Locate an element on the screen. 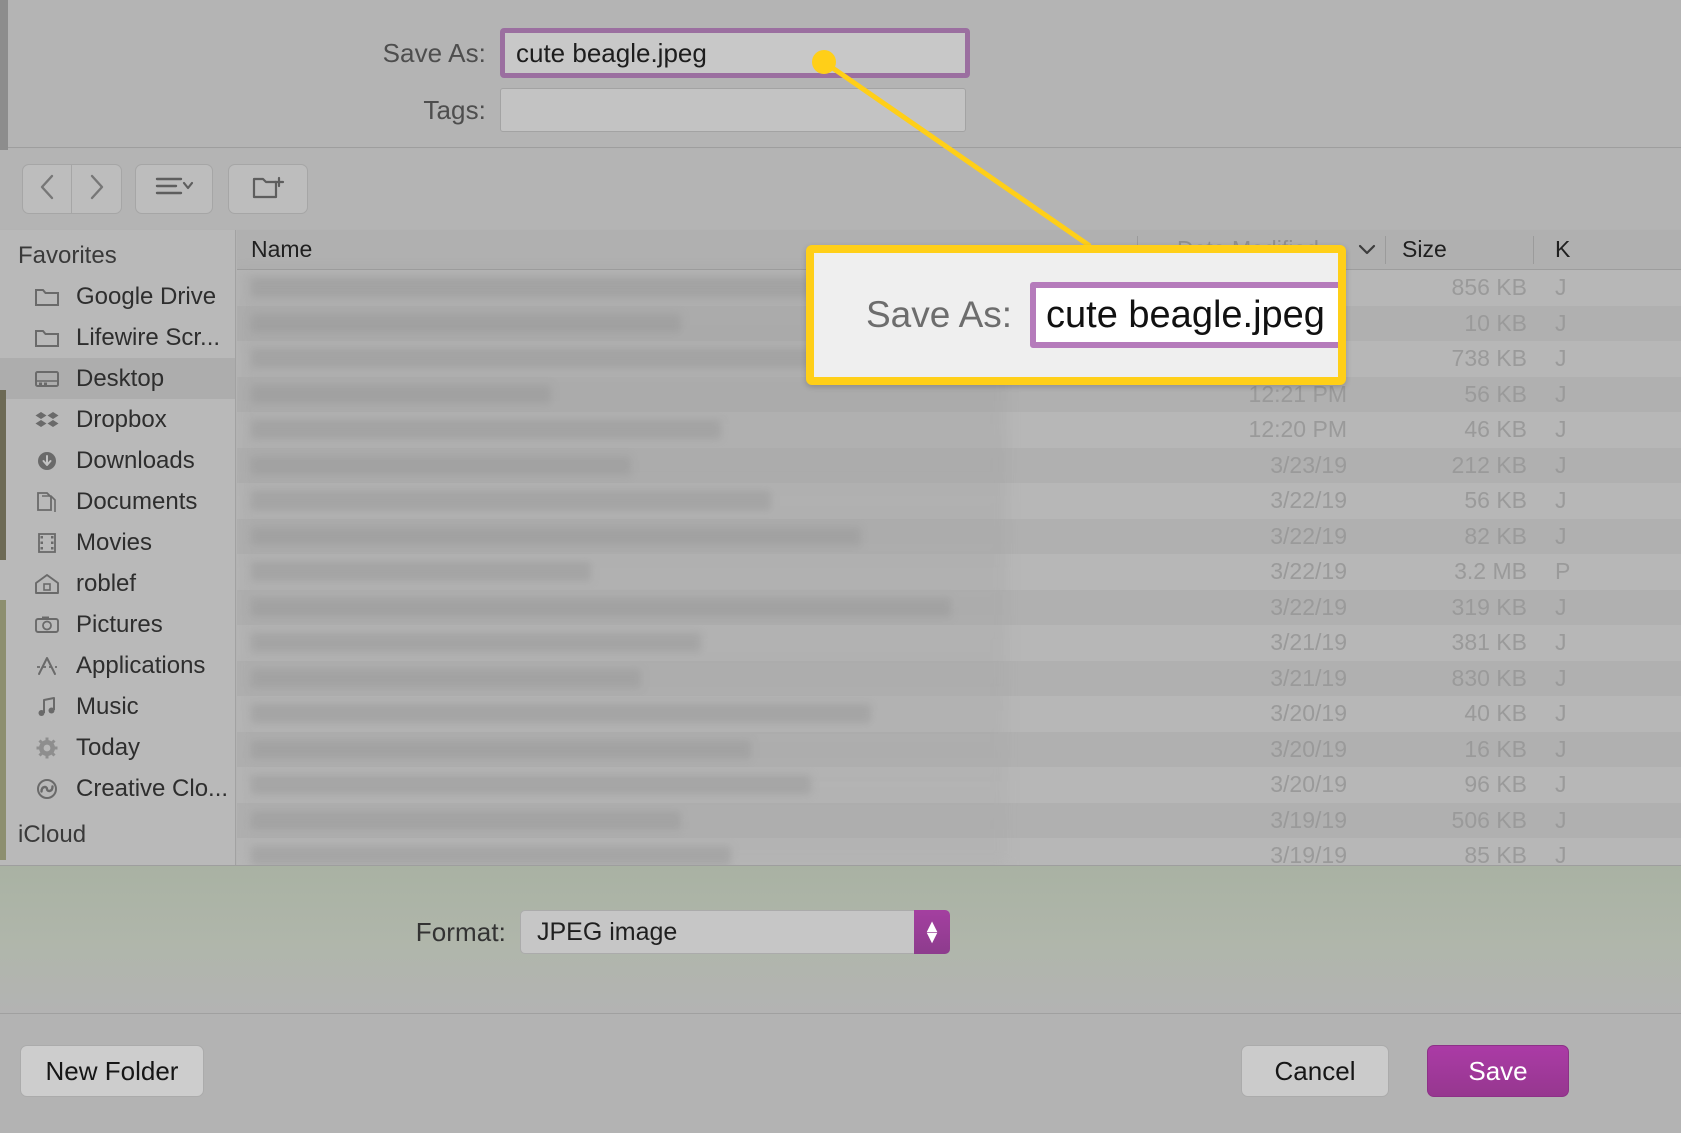 This screenshot has width=1681, height=1133. back-button is located at coordinates (47, 189).